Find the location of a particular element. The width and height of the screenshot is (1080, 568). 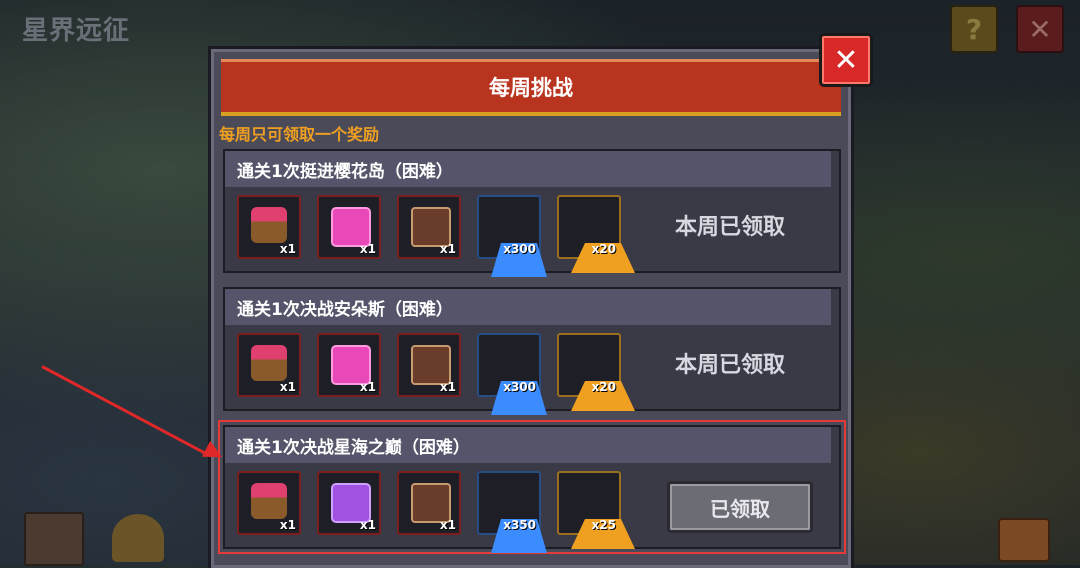

exit-button: ✕ is located at coordinates (1040, 29).